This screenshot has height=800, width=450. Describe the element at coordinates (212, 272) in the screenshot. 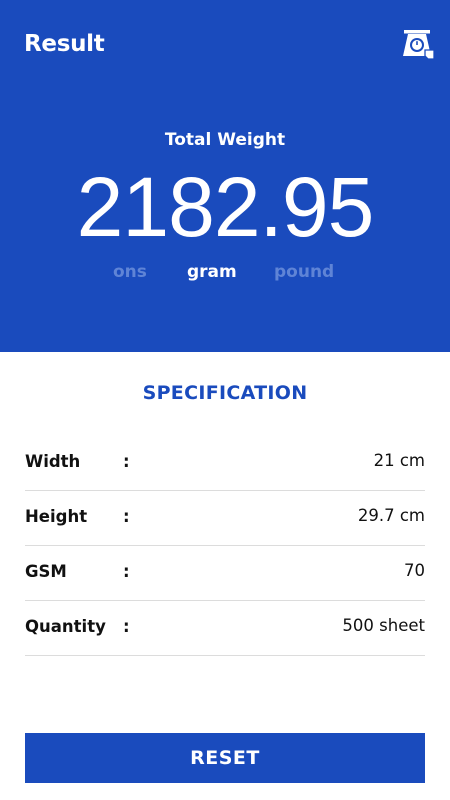

I see `unit-tab-gram: gram` at that location.